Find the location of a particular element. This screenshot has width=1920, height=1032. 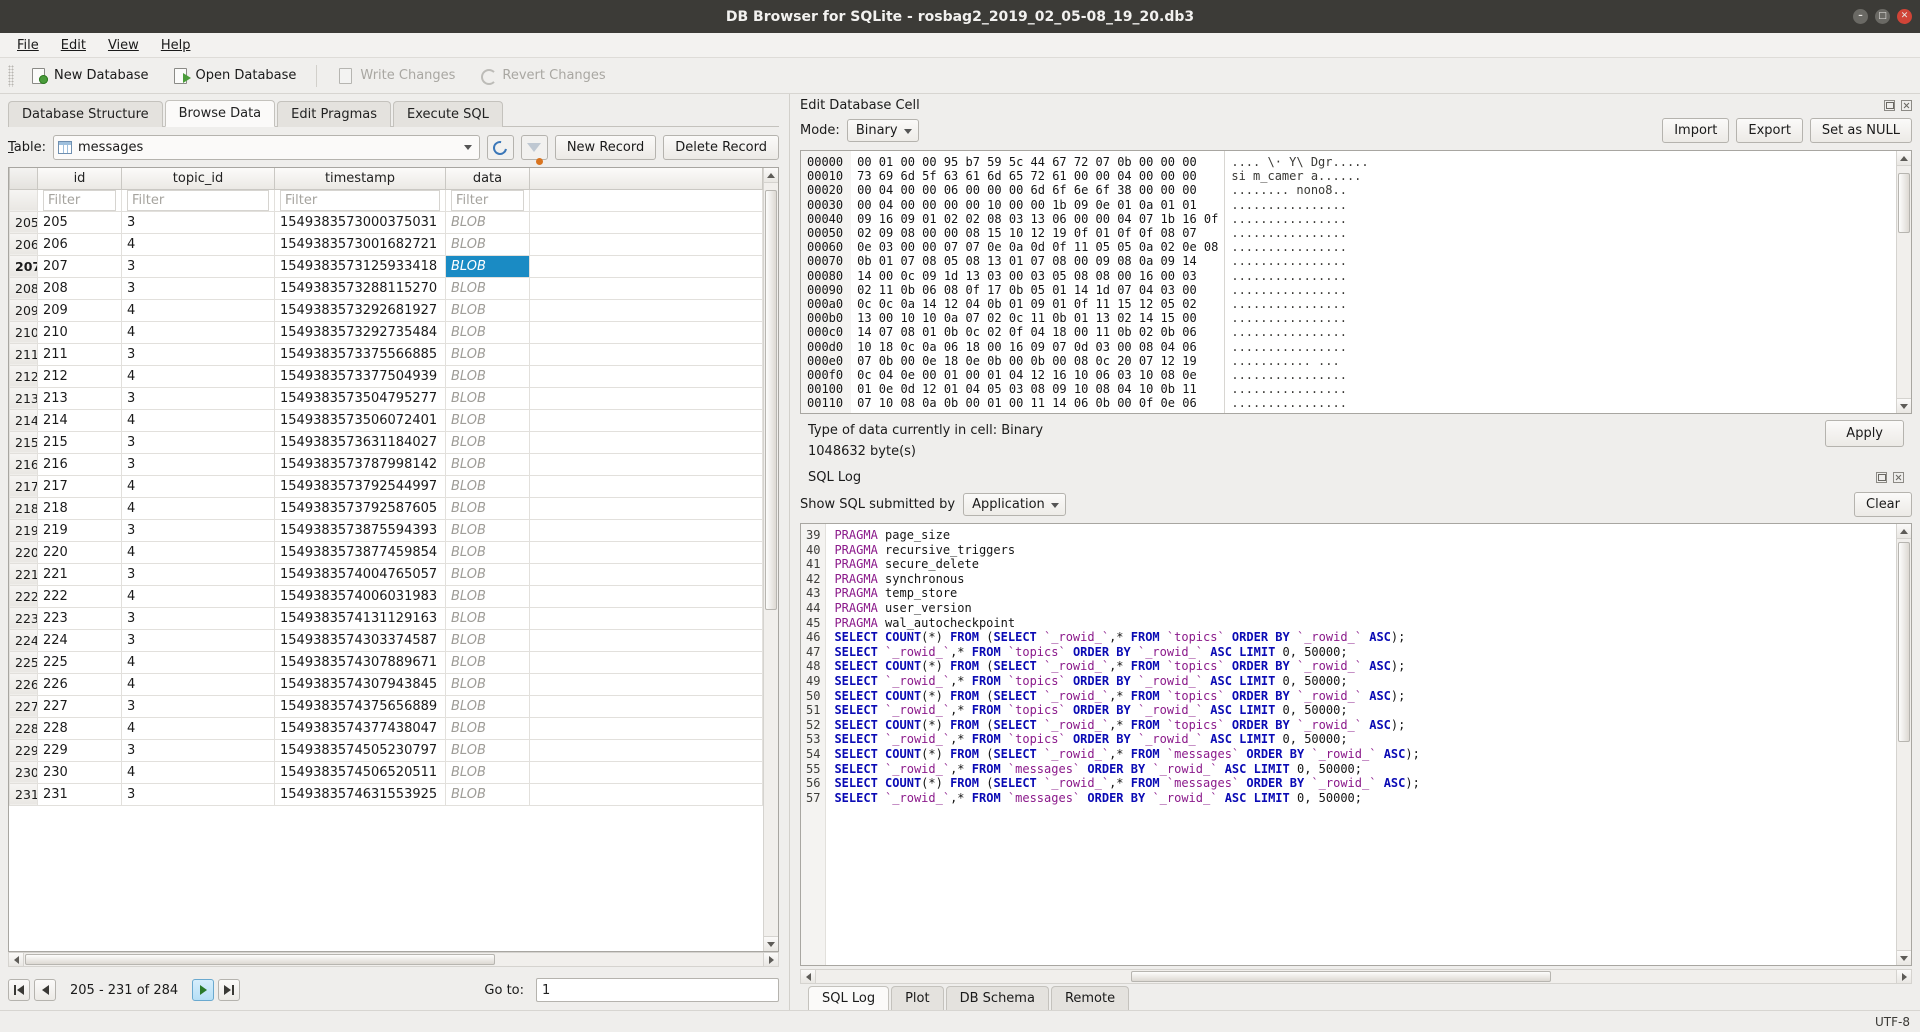

menu-edit: Edit is located at coordinates (73, 45).